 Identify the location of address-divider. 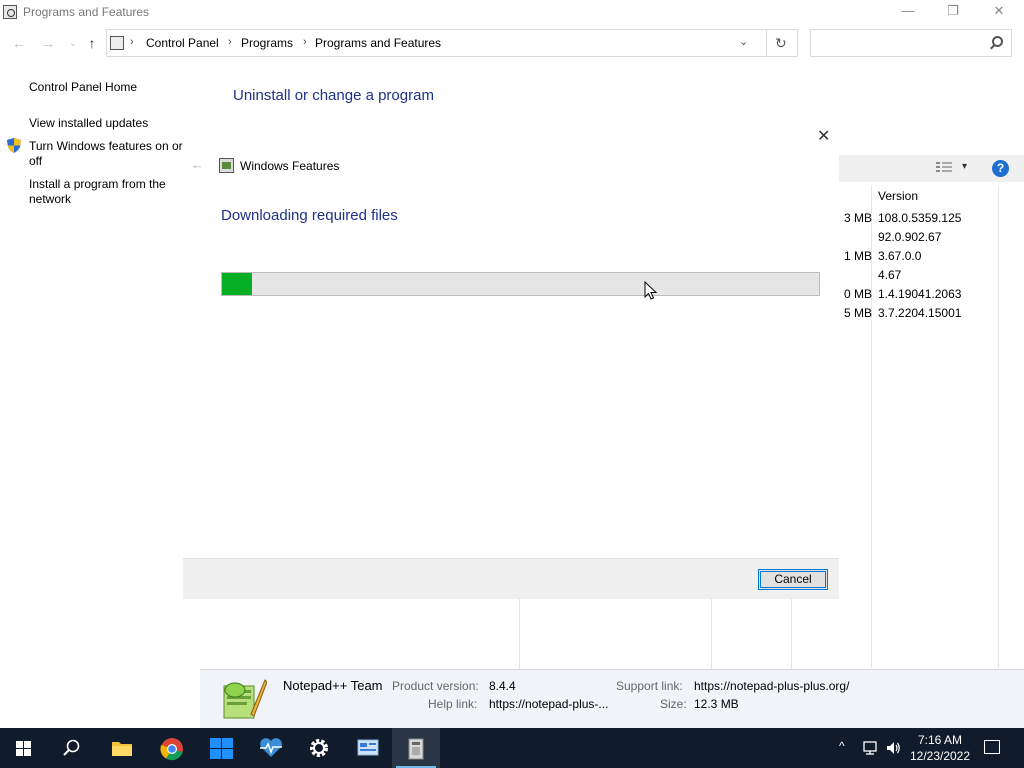
(766, 43).